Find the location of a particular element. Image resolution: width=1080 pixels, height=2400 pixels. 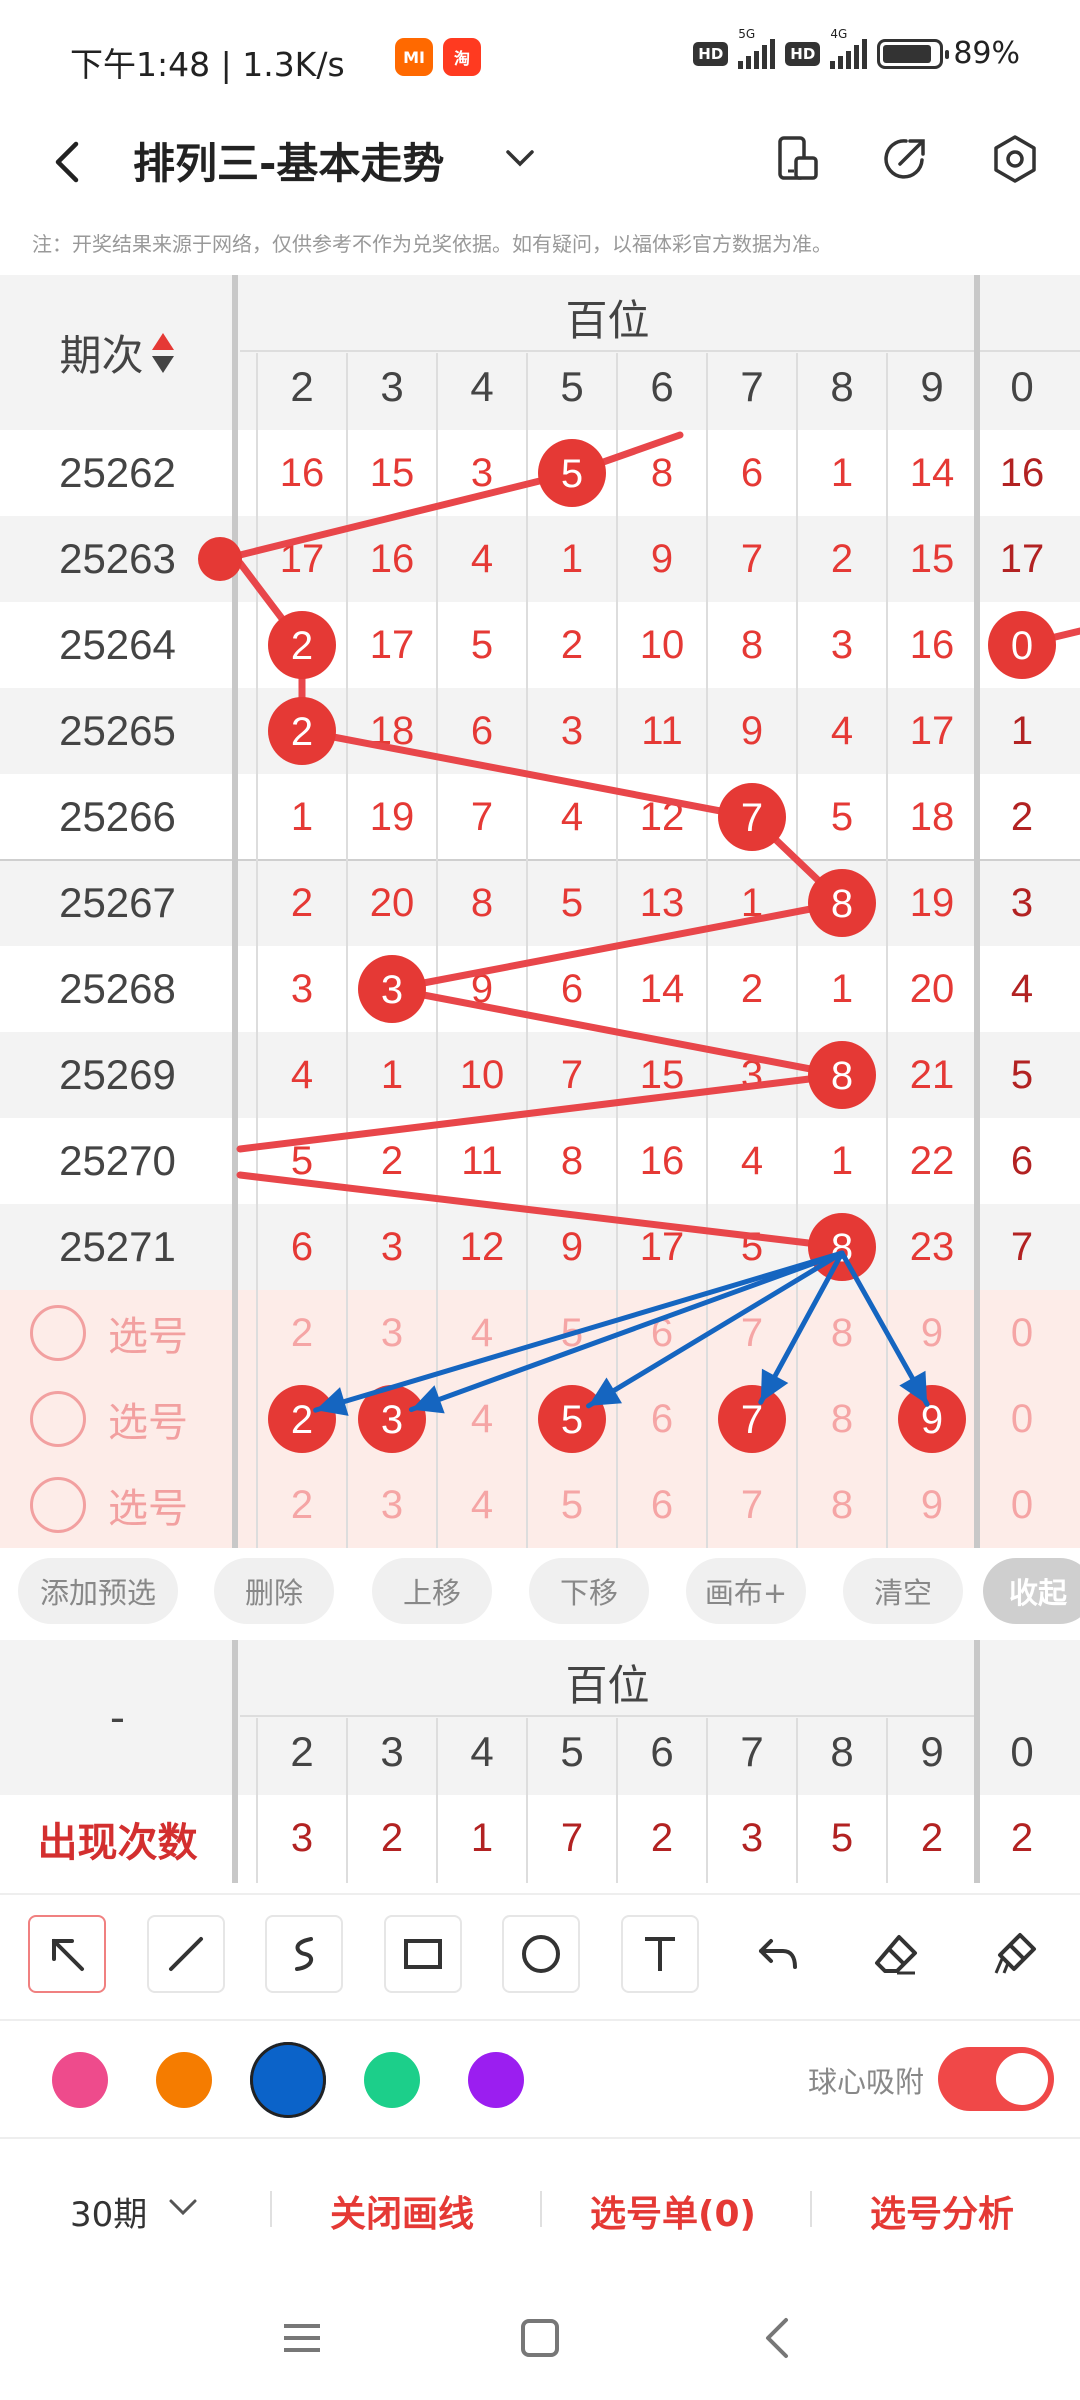

stats-corner: - is located at coordinates (117, 1717).